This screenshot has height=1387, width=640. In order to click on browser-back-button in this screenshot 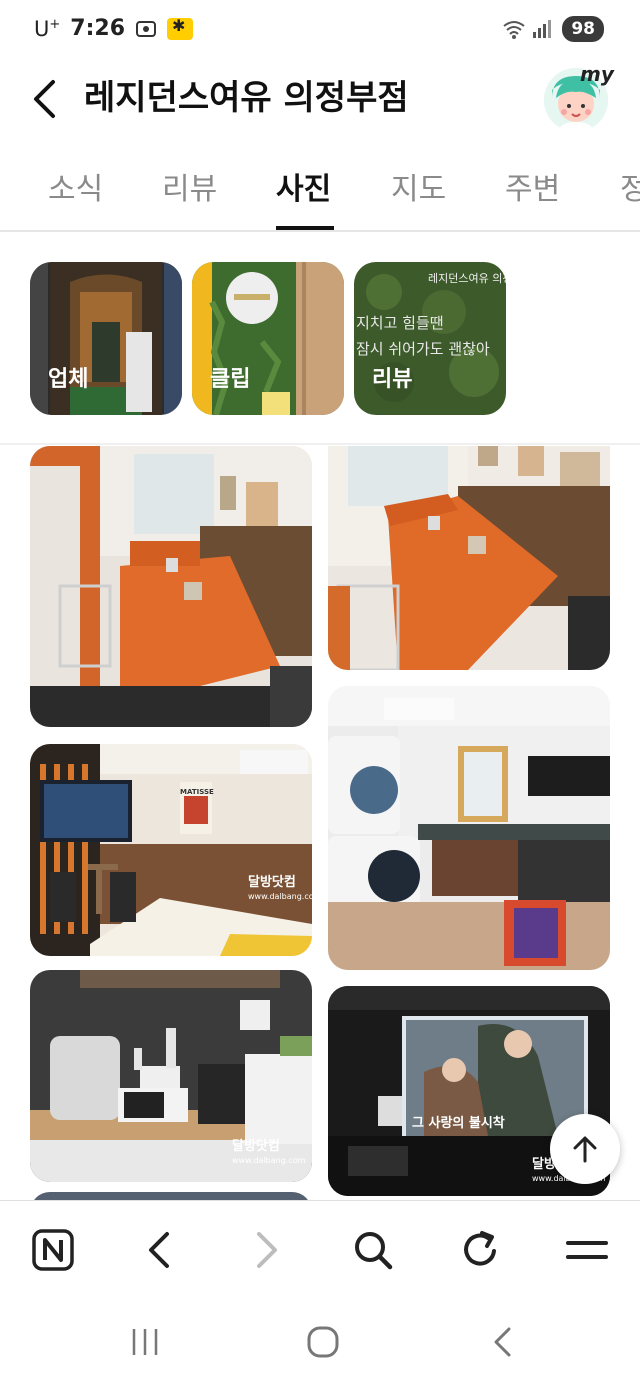, I will do `click(159, 1250)`.